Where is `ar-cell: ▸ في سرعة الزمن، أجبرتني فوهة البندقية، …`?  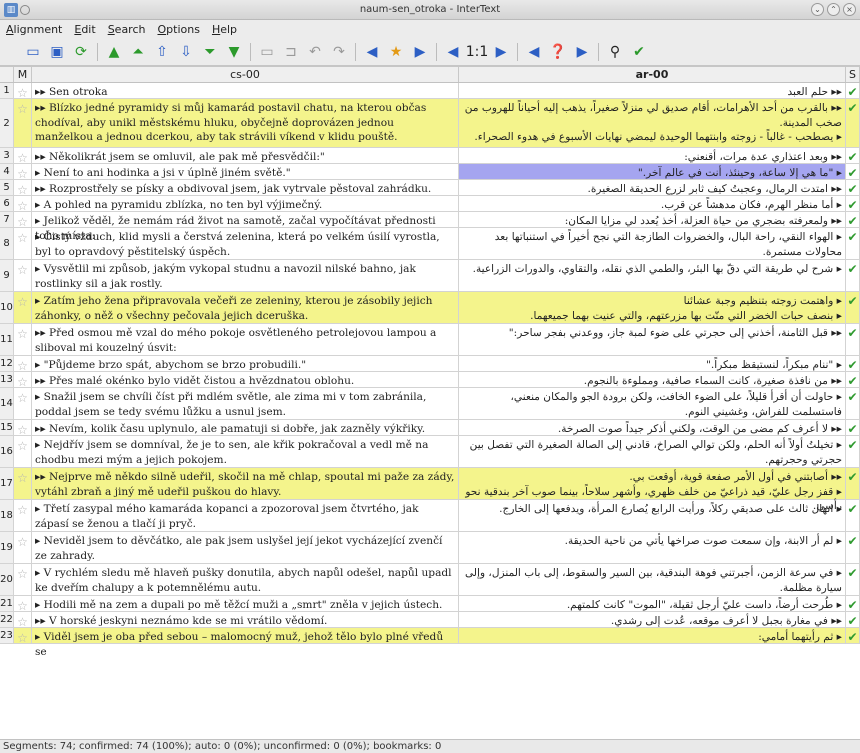 ar-cell: ▸ في سرعة الزمن، أجبرتني فوهة البندقية، … is located at coordinates (652, 579).